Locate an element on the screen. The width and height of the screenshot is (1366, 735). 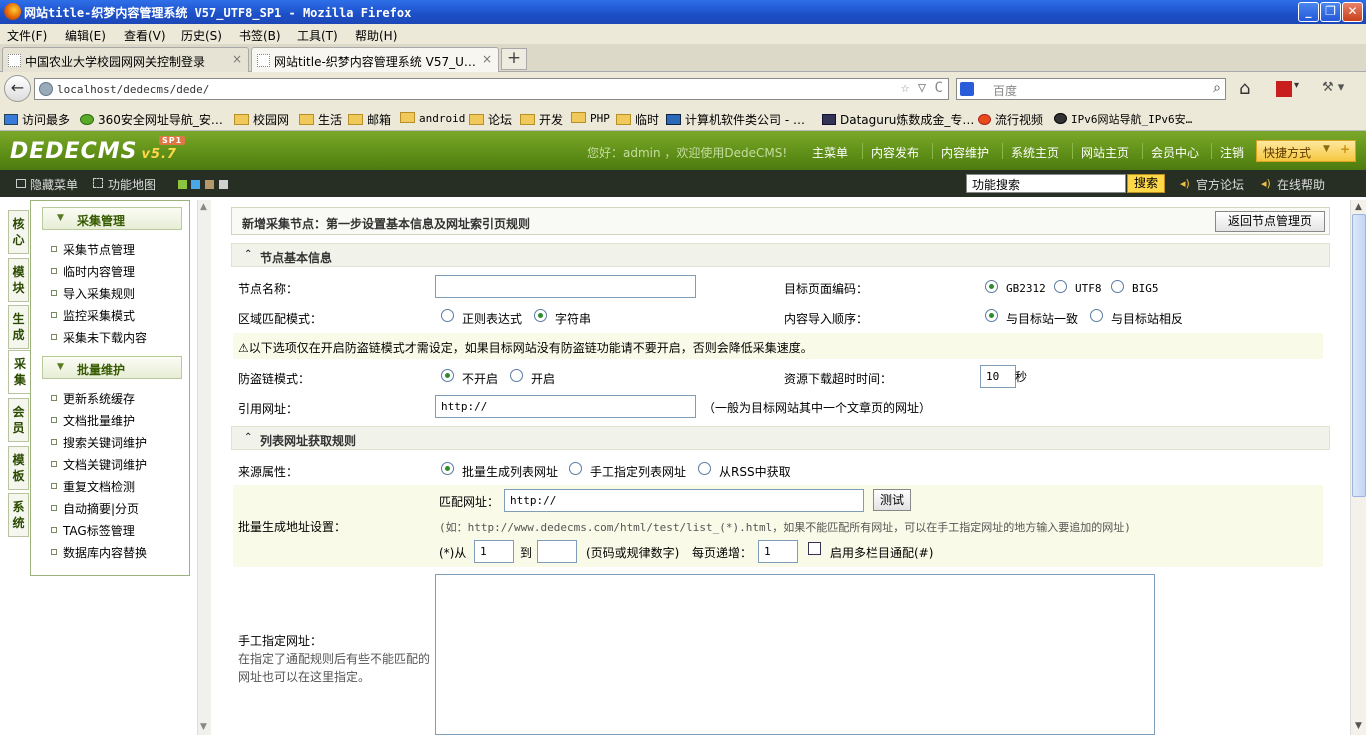
range-to-input is located at coordinates (557, 551).